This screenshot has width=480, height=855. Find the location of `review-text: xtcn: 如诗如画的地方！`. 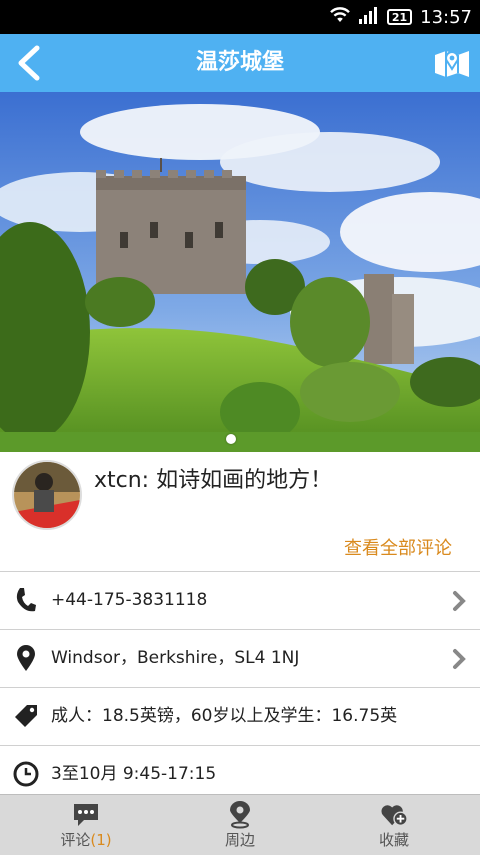

review-text: xtcn: 如诗如画的地方！ is located at coordinates (213, 480).